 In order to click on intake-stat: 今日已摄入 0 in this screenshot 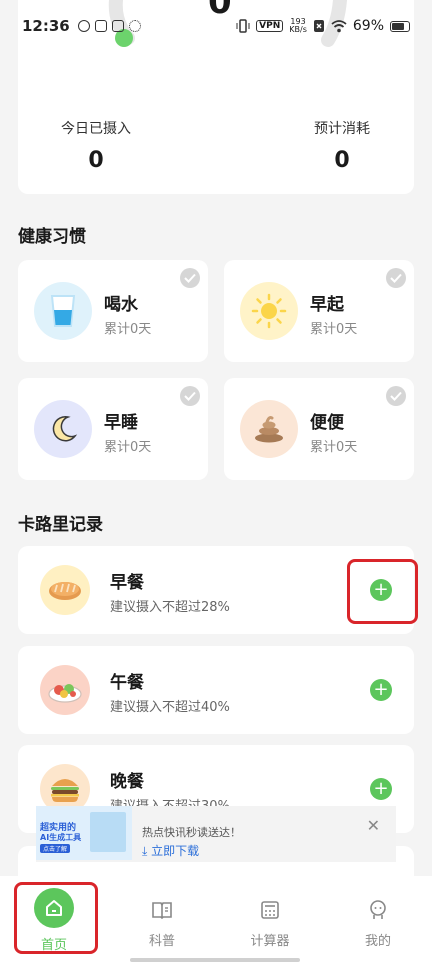, I will do `click(96, 145)`.